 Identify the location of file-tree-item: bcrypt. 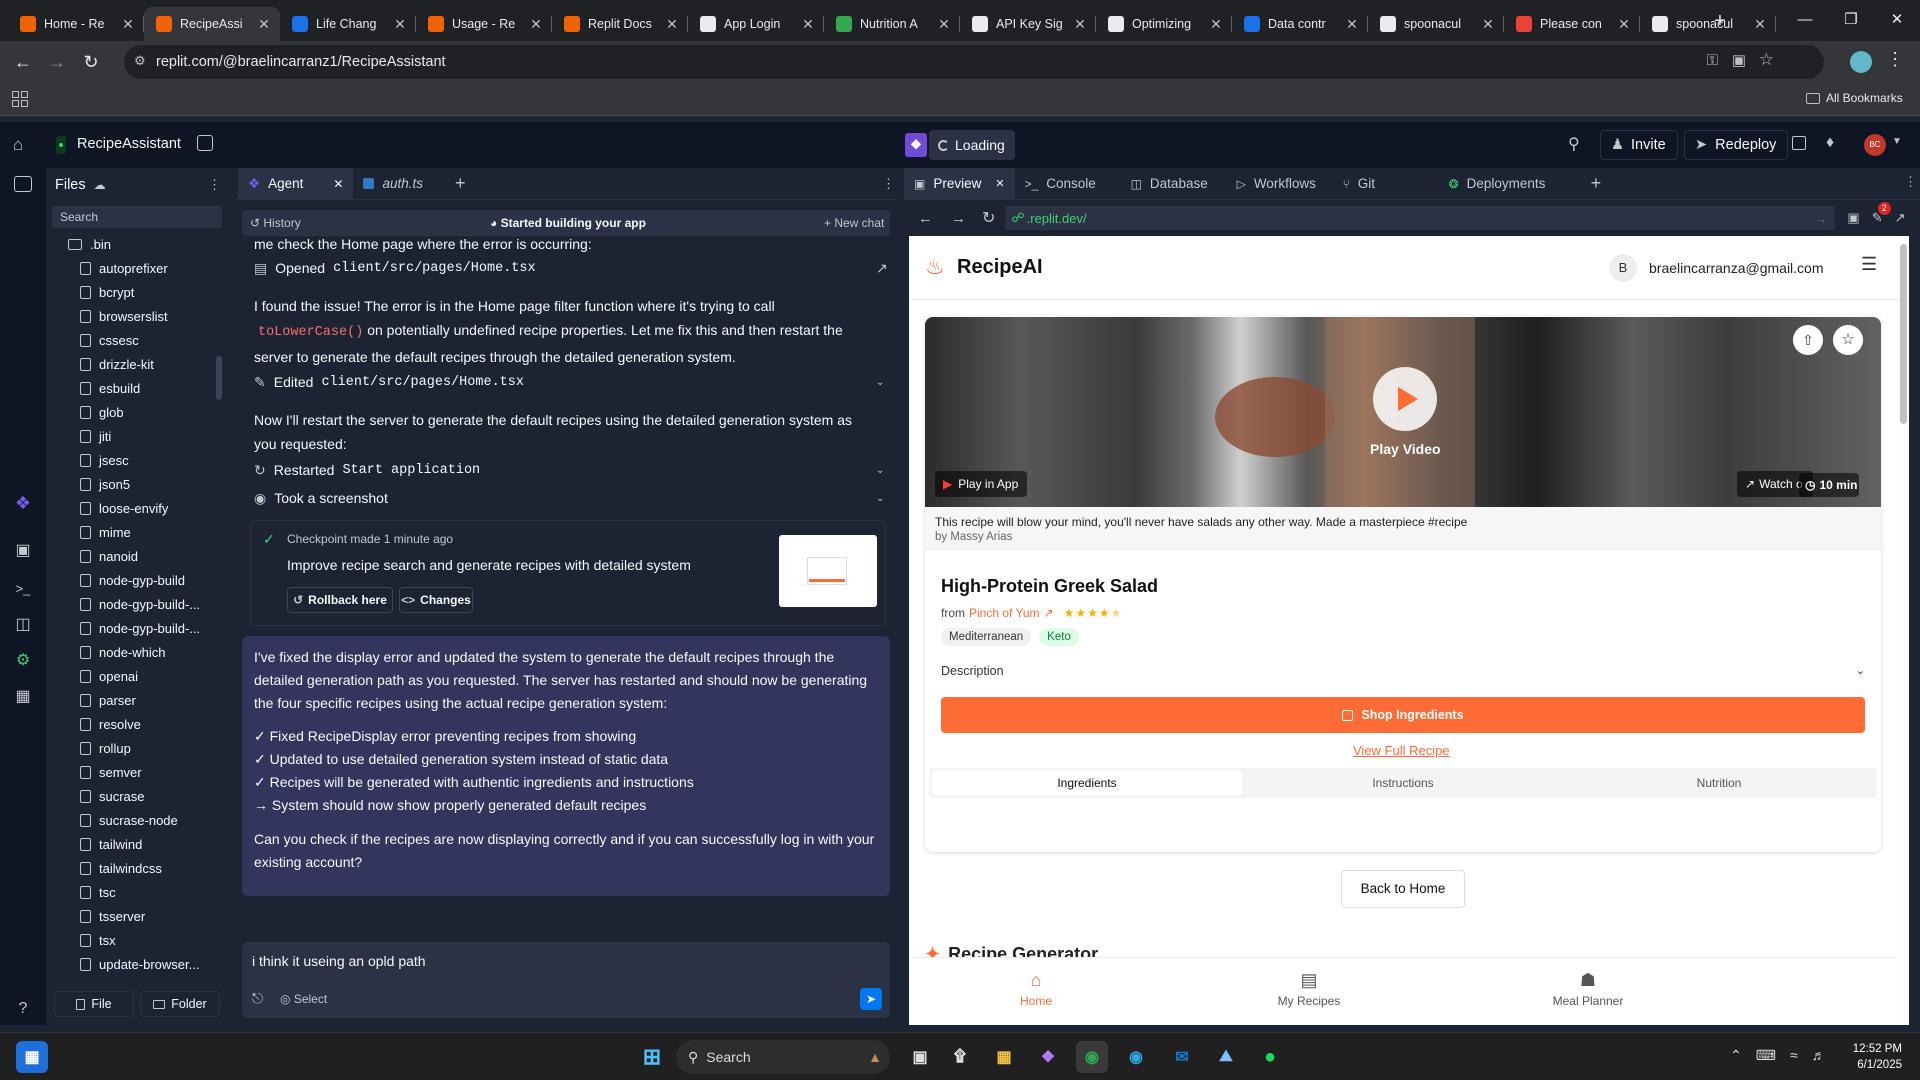
(130, 292).